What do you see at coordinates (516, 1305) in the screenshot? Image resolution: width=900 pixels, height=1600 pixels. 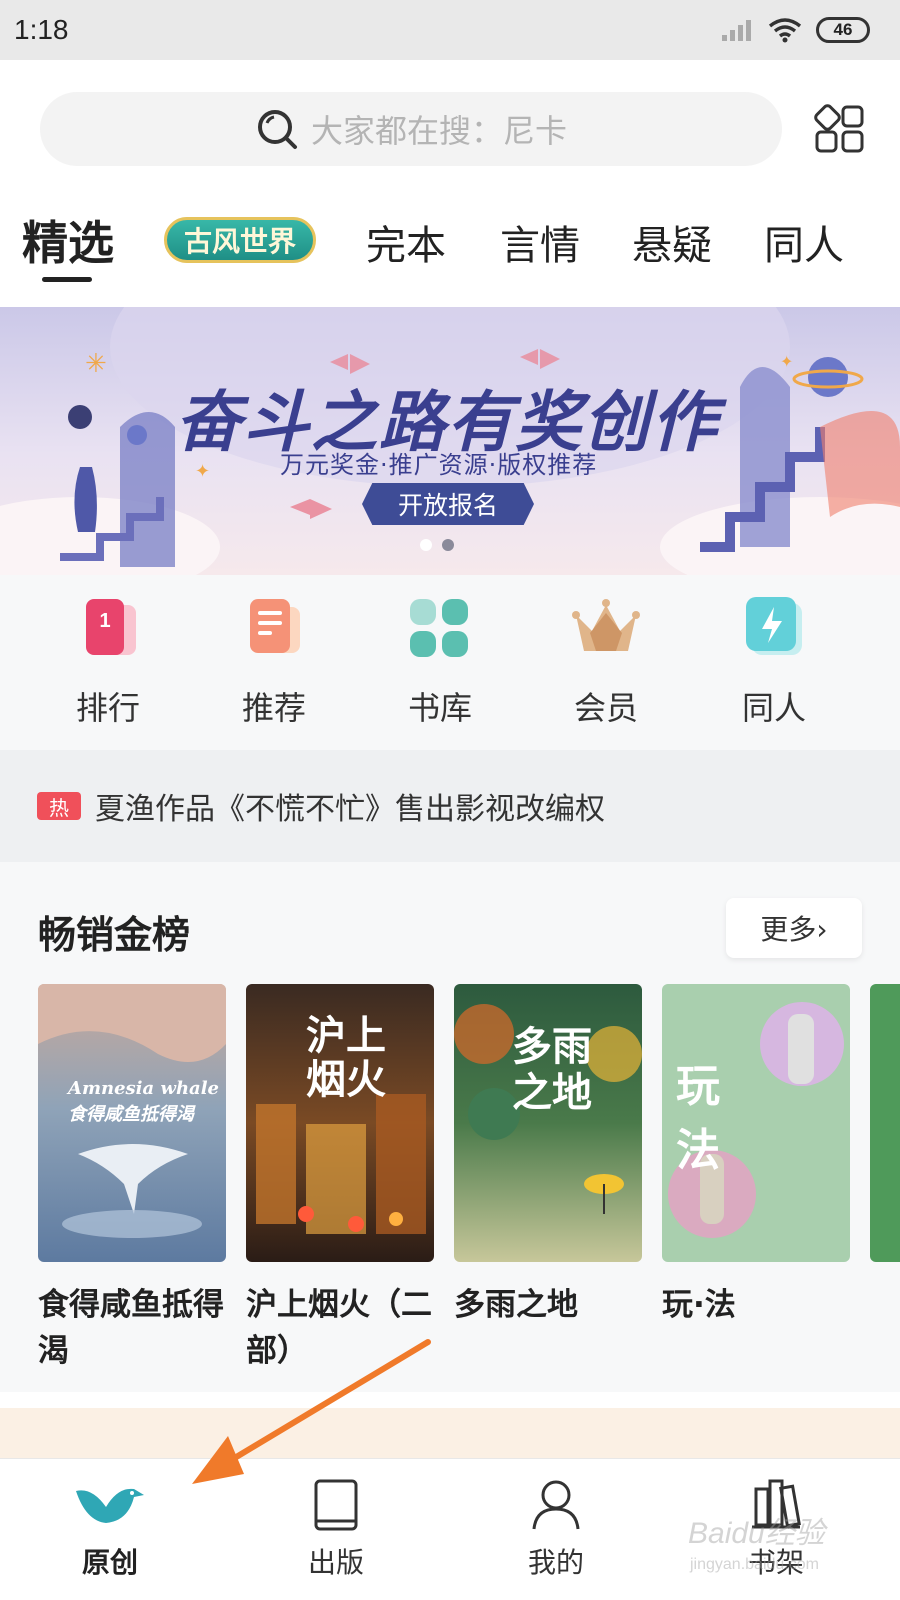 I see `book-title: 多雨之地` at bounding box center [516, 1305].